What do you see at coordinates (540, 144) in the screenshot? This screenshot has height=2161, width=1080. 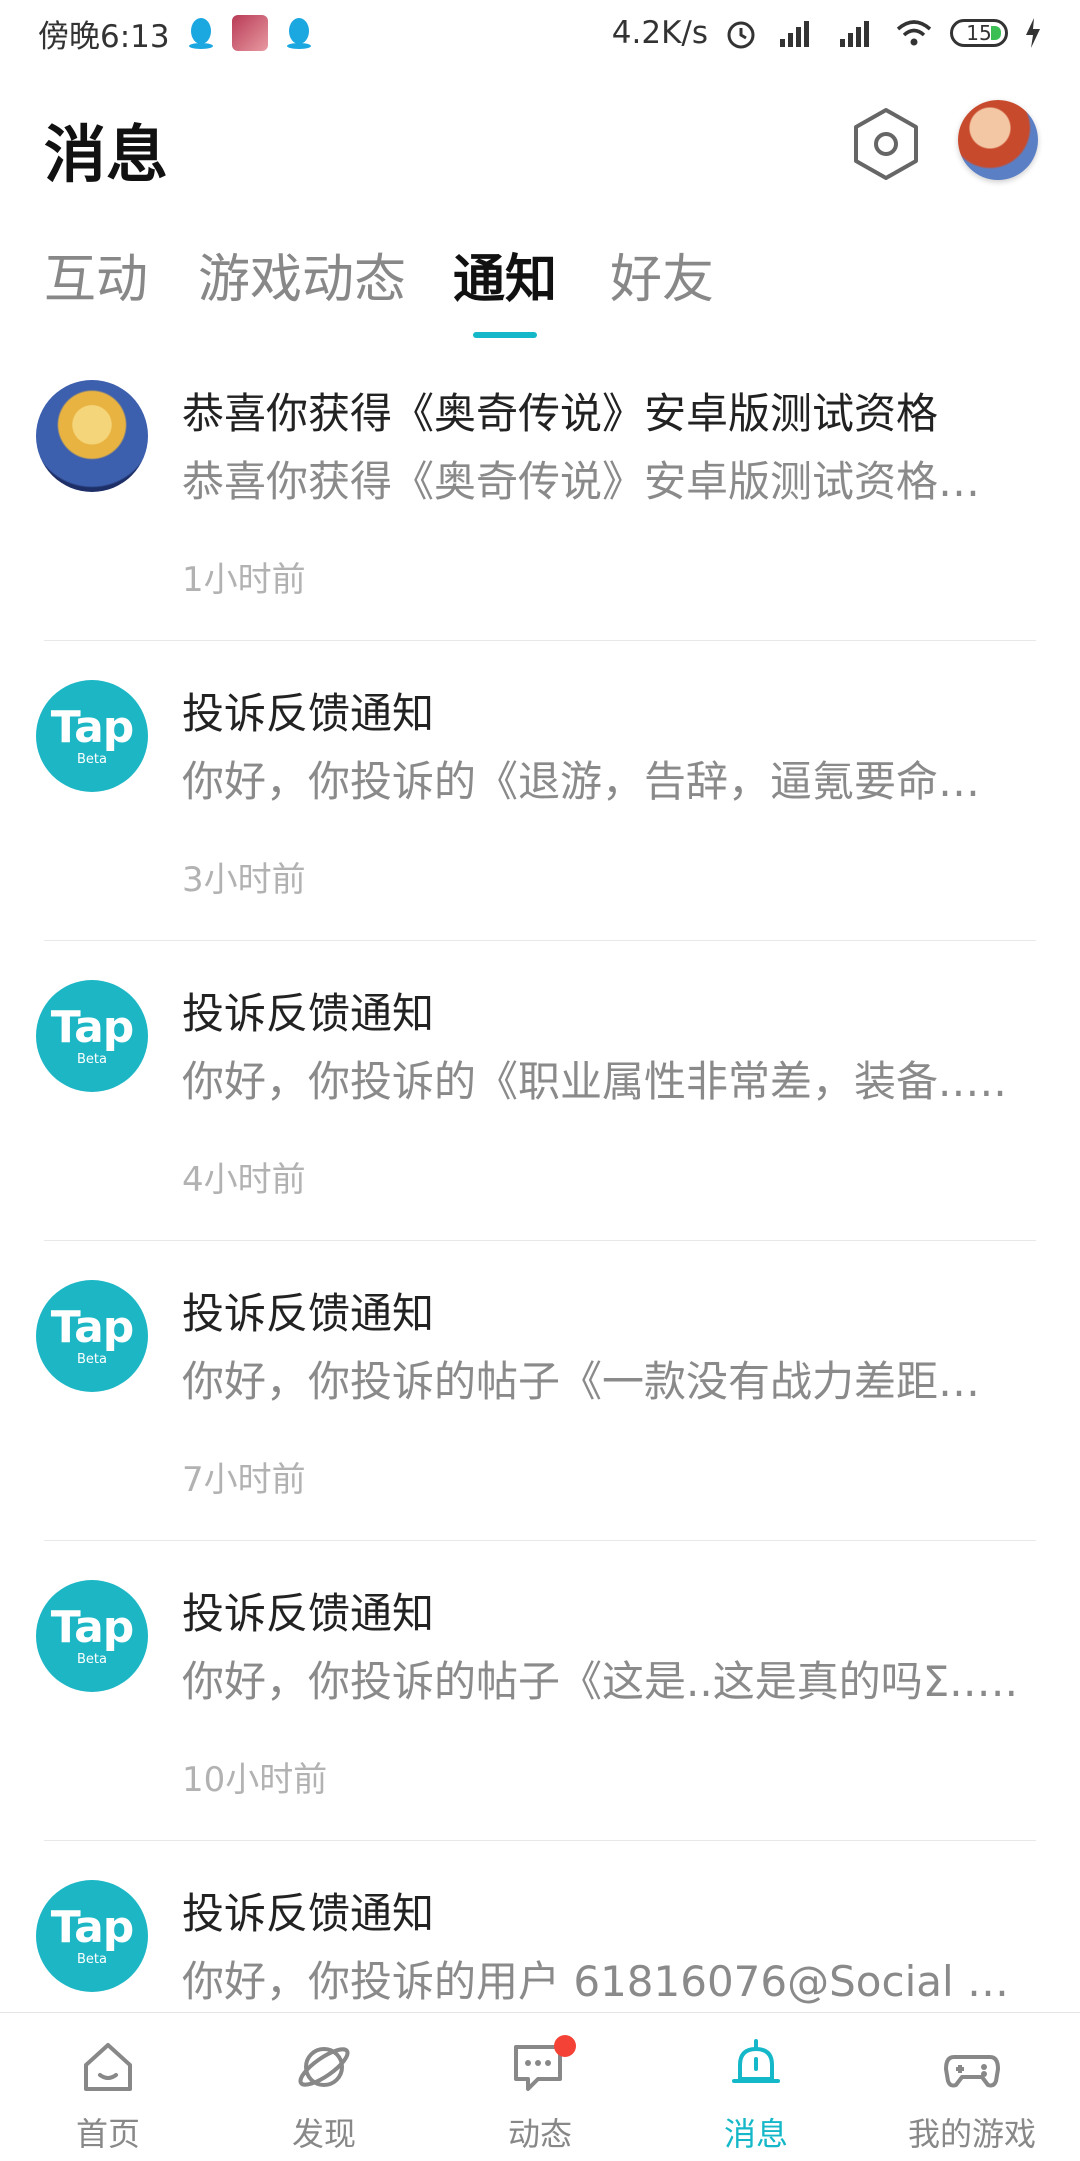 I see `header: 消息` at bounding box center [540, 144].